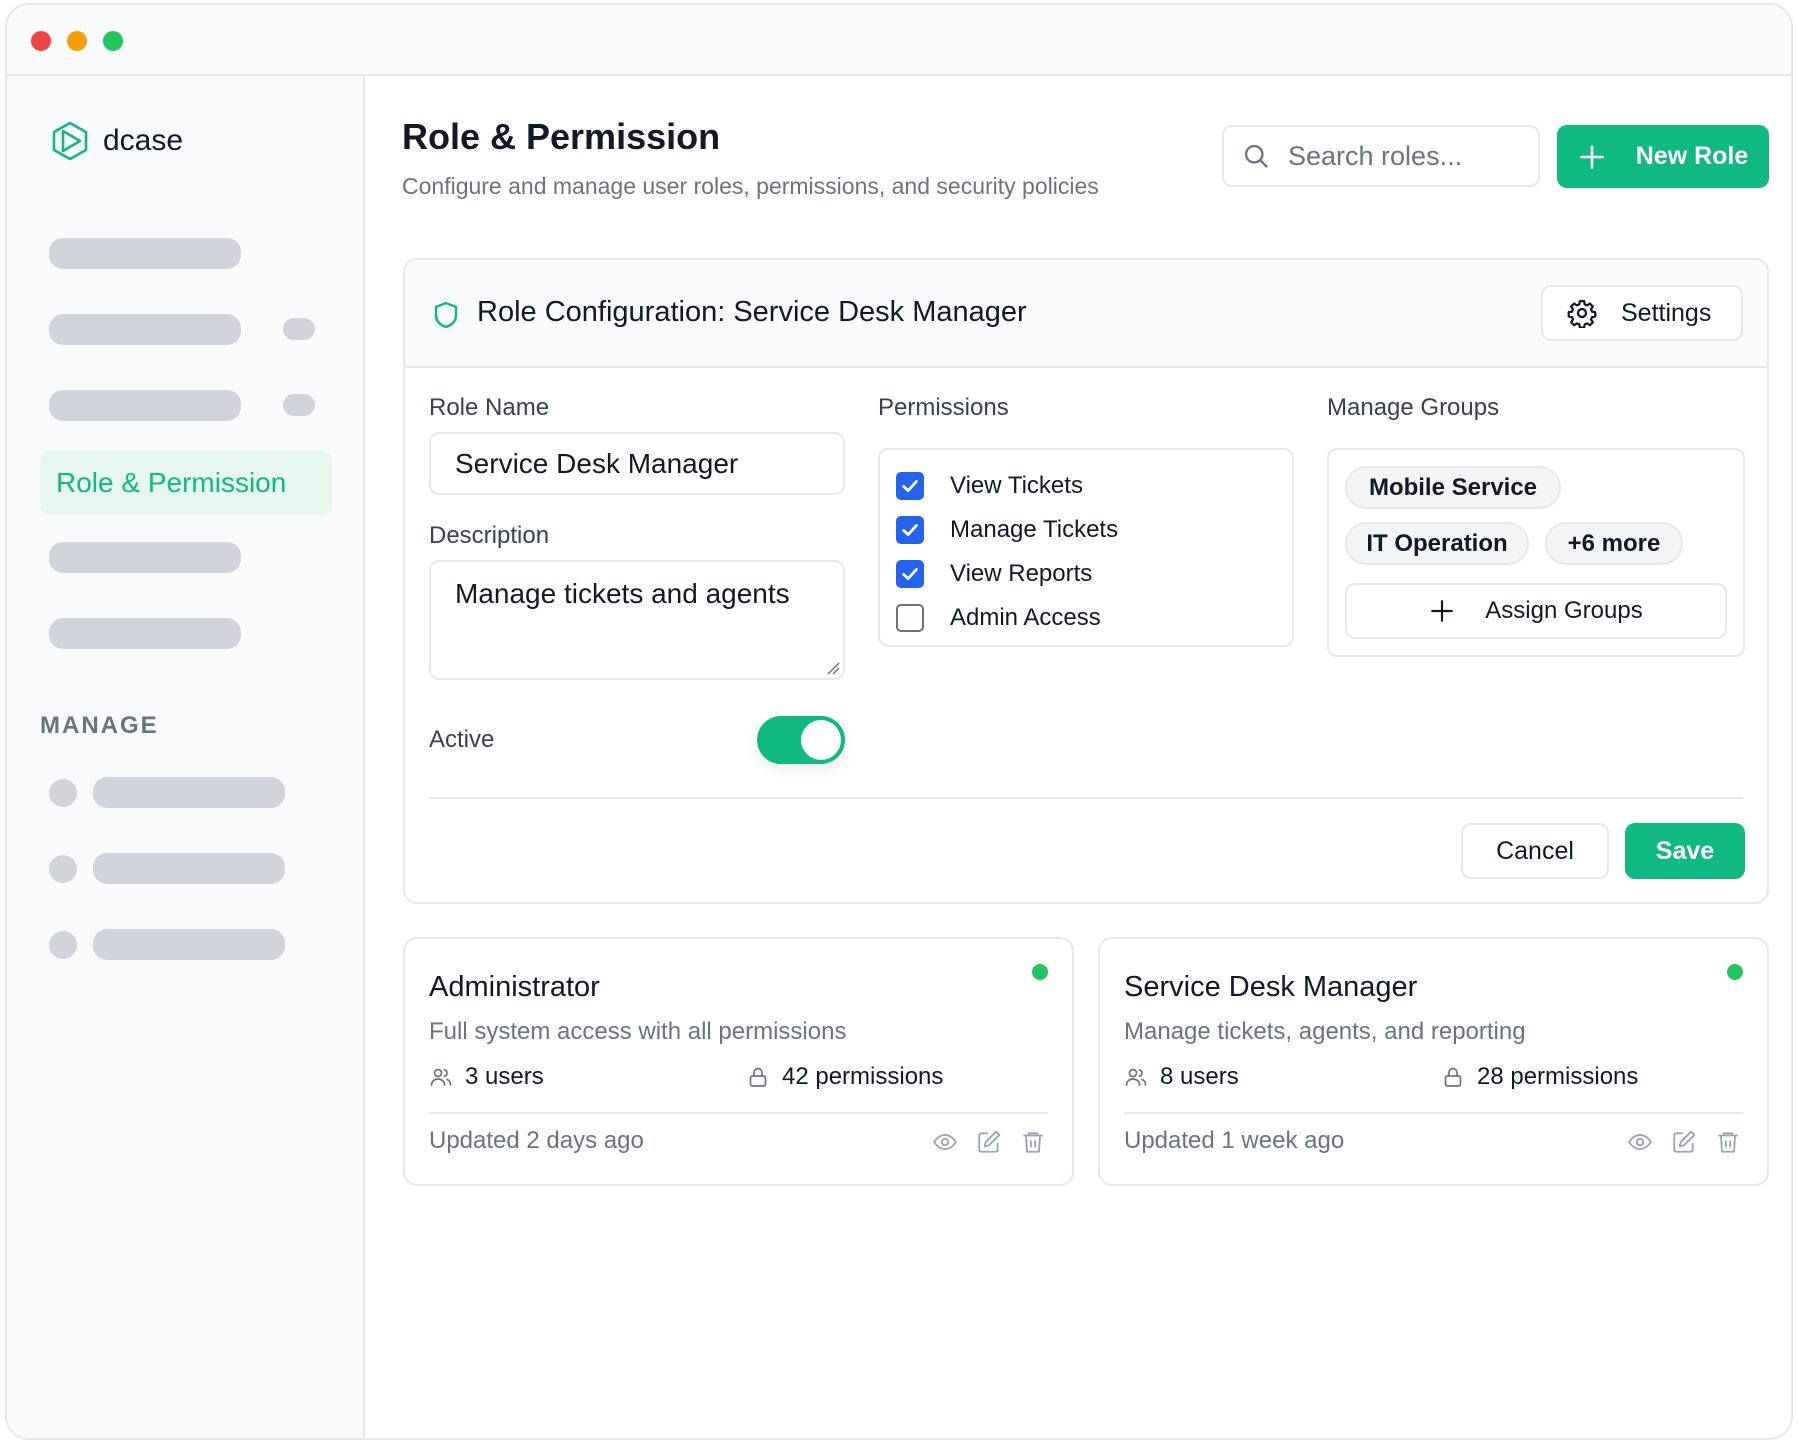 This screenshot has width=1798, height=1440. What do you see at coordinates (1086, 486) in the screenshot?
I see `permission-item: View Tickets` at bounding box center [1086, 486].